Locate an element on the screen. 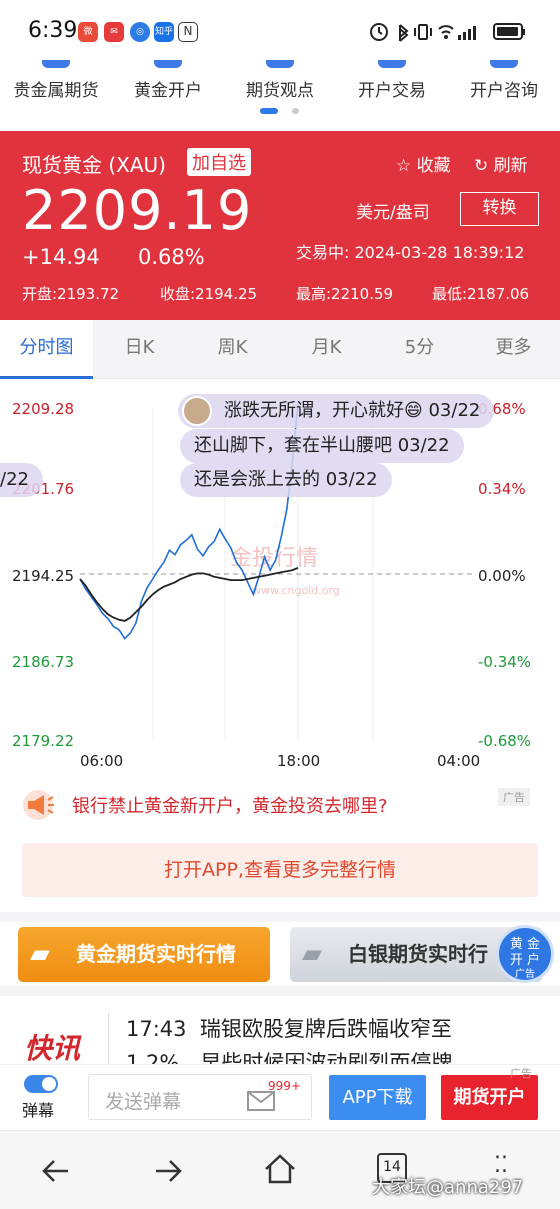  float-line-2: 开 户 is located at coordinates (525, 960).